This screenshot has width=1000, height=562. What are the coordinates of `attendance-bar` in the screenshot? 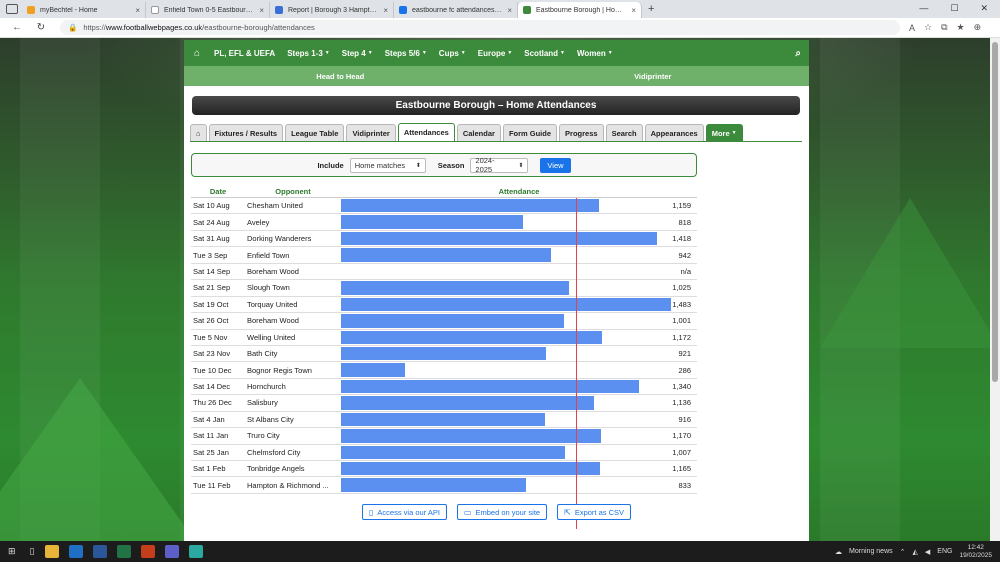 It's located at (446, 255).